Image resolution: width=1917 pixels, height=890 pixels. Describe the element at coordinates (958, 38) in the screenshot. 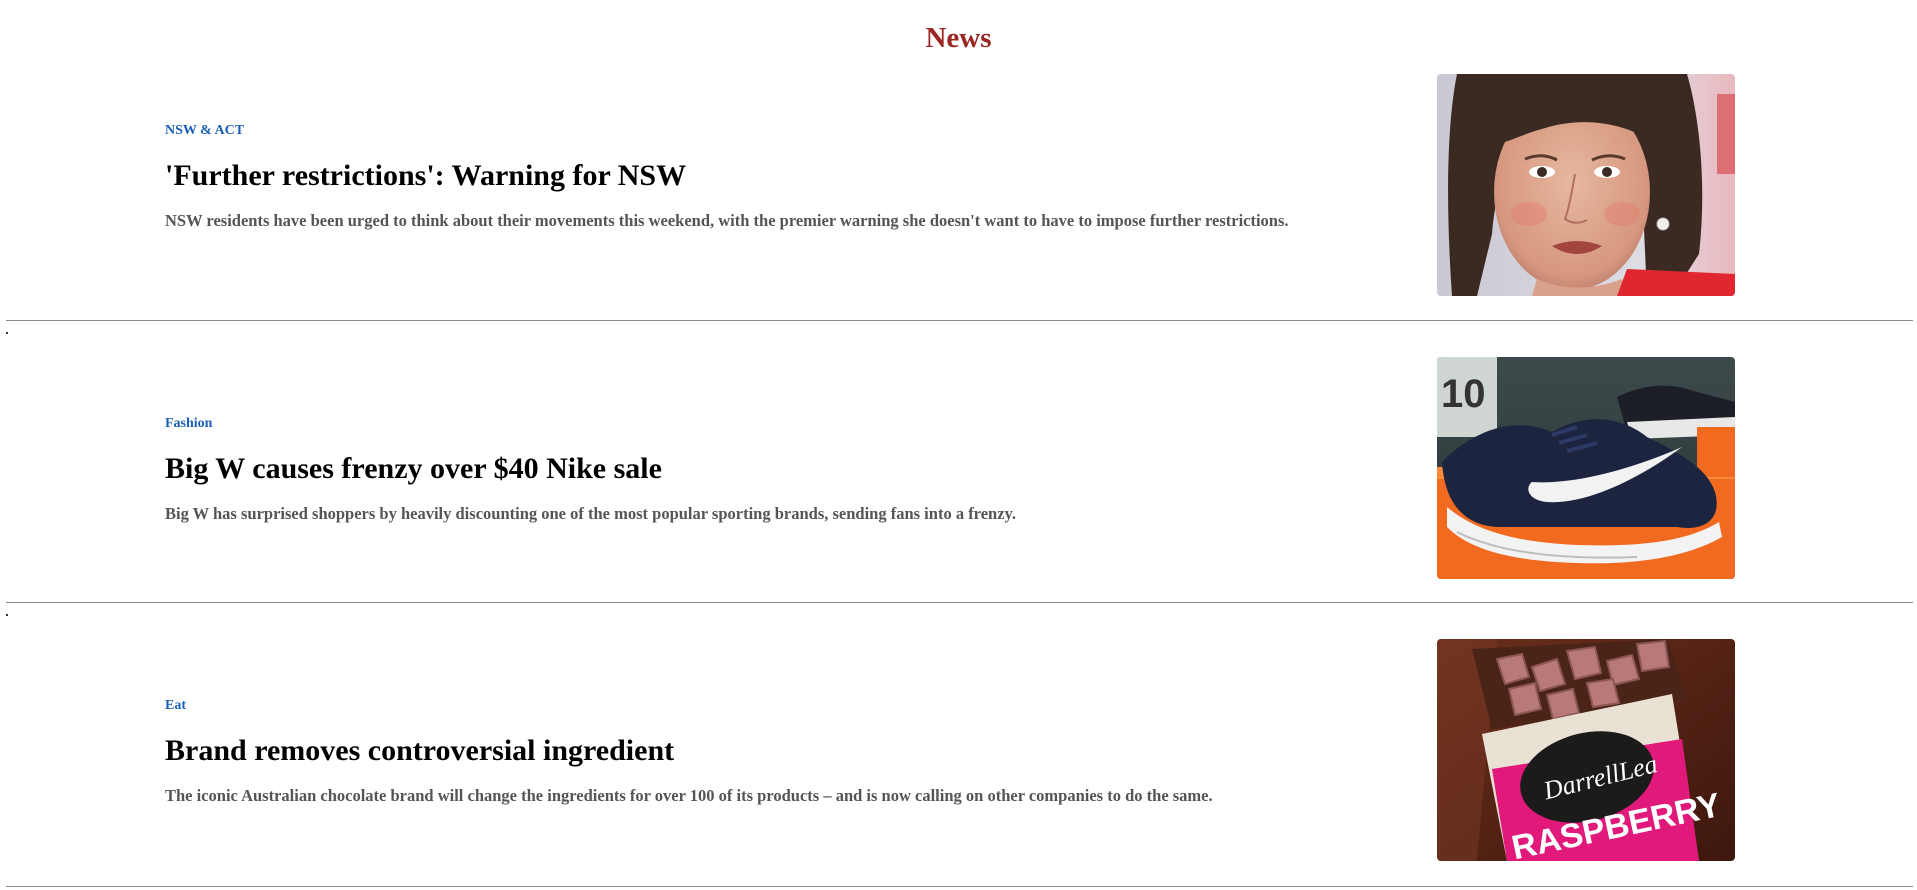

I see `page-title: News` at that location.